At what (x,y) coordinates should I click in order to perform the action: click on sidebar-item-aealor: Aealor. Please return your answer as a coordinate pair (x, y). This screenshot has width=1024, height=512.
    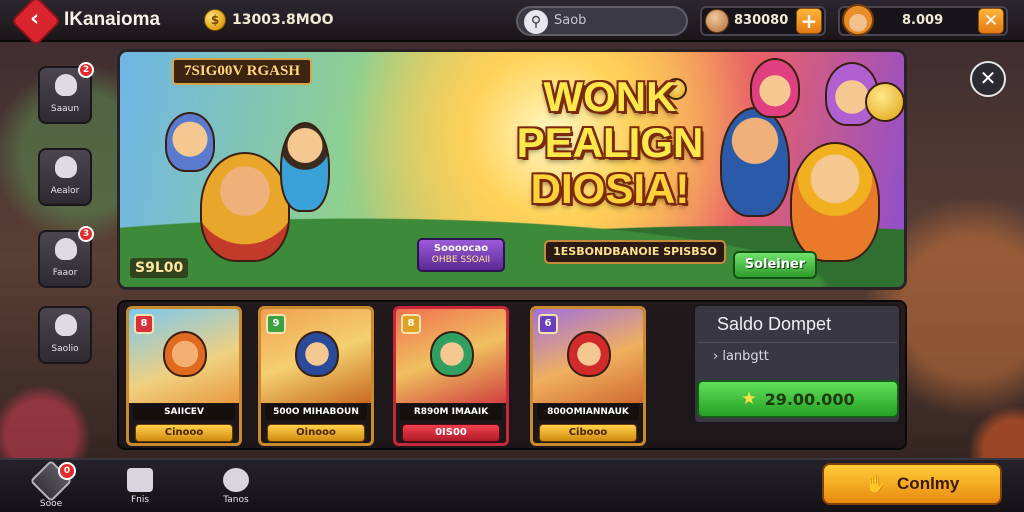
    Looking at the image, I should click on (65, 177).